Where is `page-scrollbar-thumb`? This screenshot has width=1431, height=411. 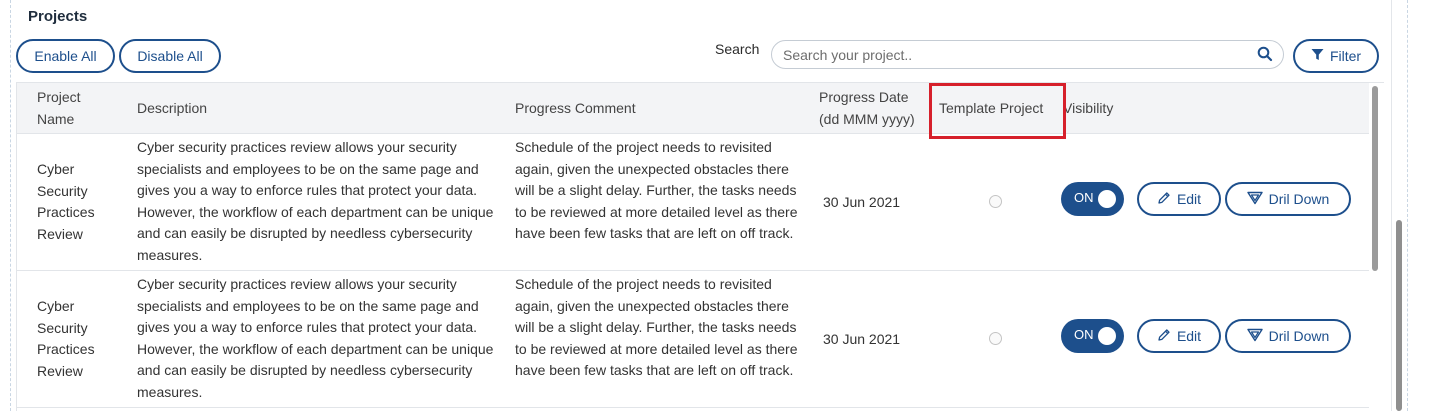 page-scrollbar-thumb is located at coordinates (1399, 315).